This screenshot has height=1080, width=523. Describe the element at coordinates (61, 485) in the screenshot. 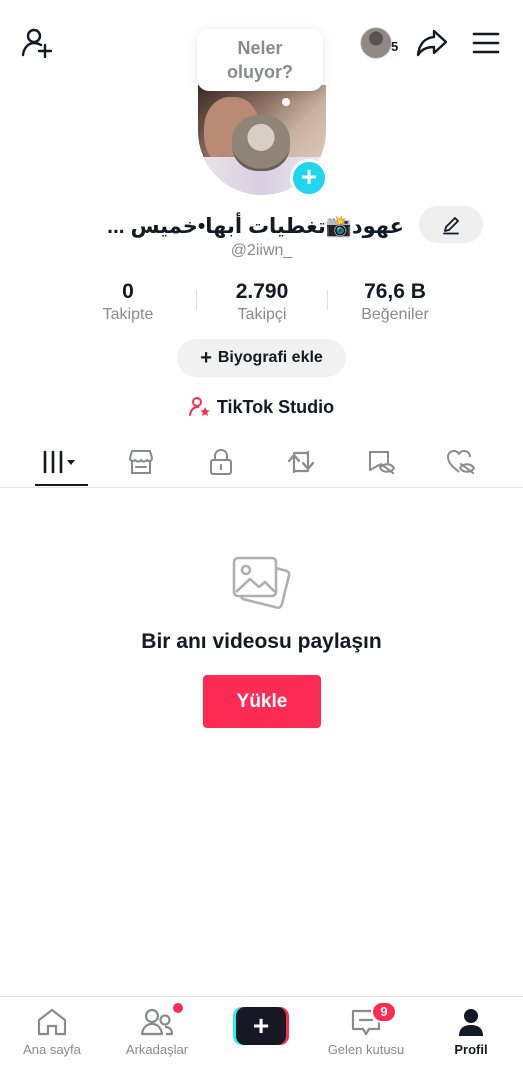

I see `active-tab-indicator` at that location.